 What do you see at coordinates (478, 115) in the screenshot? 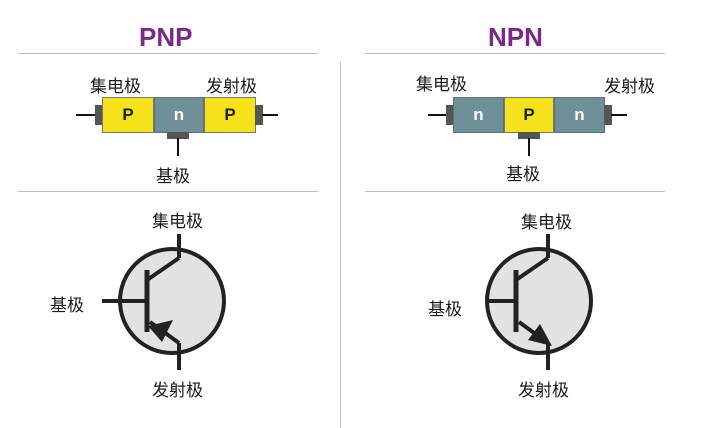
I see `npn-segment-n1: n` at bounding box center [478, 115].